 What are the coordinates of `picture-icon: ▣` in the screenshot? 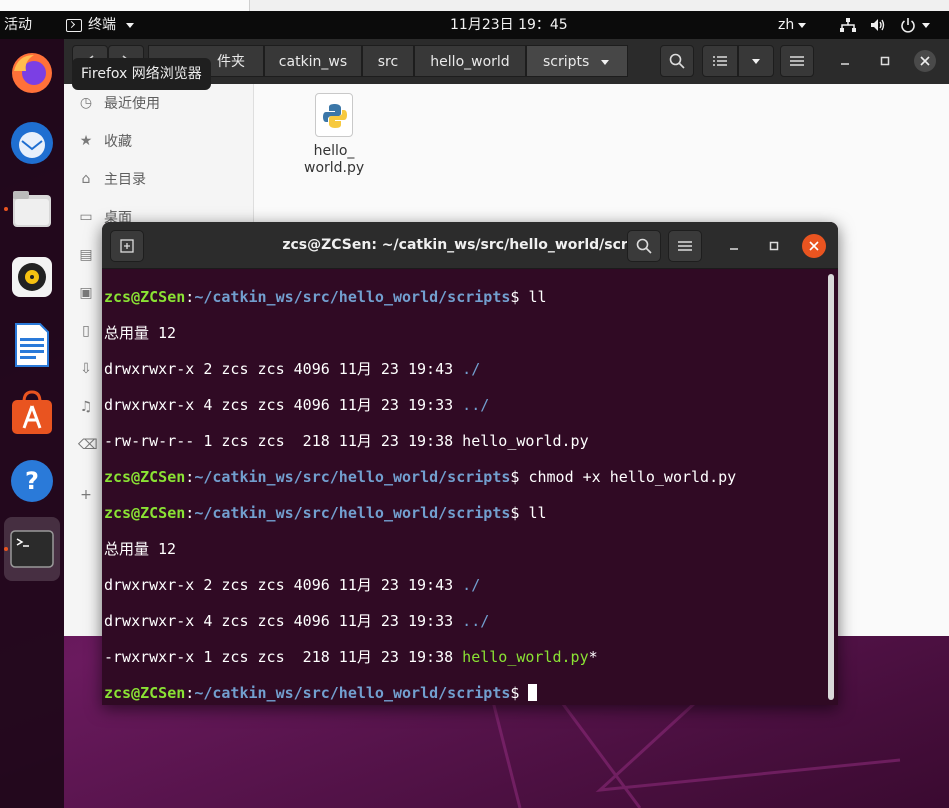 It's located at (86, 293).